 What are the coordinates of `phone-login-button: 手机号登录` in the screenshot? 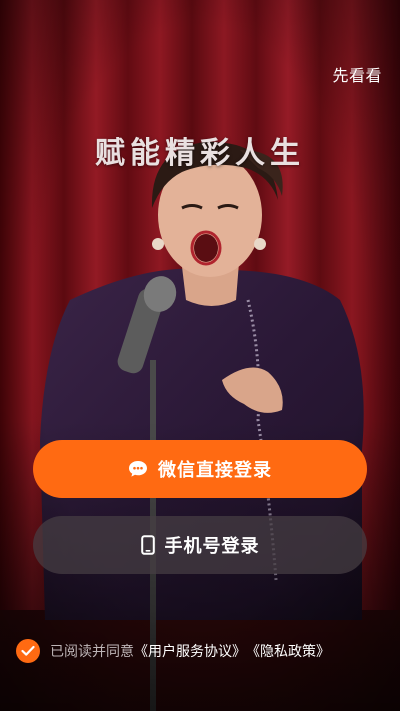 It's located at (200, 545).